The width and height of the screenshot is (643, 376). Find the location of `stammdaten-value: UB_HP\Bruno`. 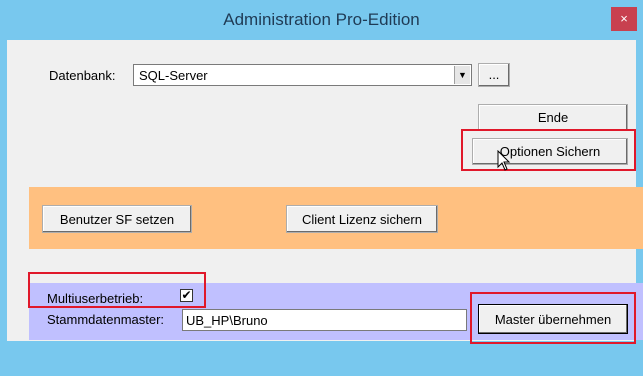

stammdaten-value: UB_HP\Bruno is located at coordinates (227, 320).